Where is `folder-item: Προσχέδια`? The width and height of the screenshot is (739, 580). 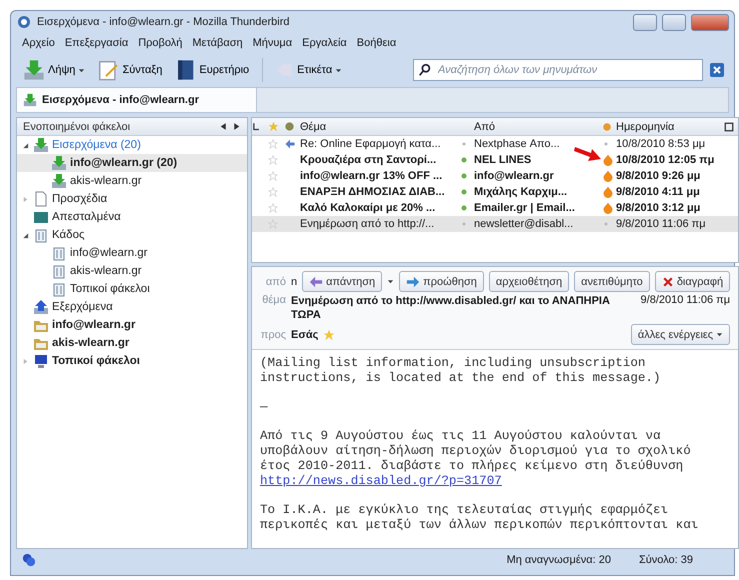 folder-item: Προσχέδια is located at coordinates (80, 199).